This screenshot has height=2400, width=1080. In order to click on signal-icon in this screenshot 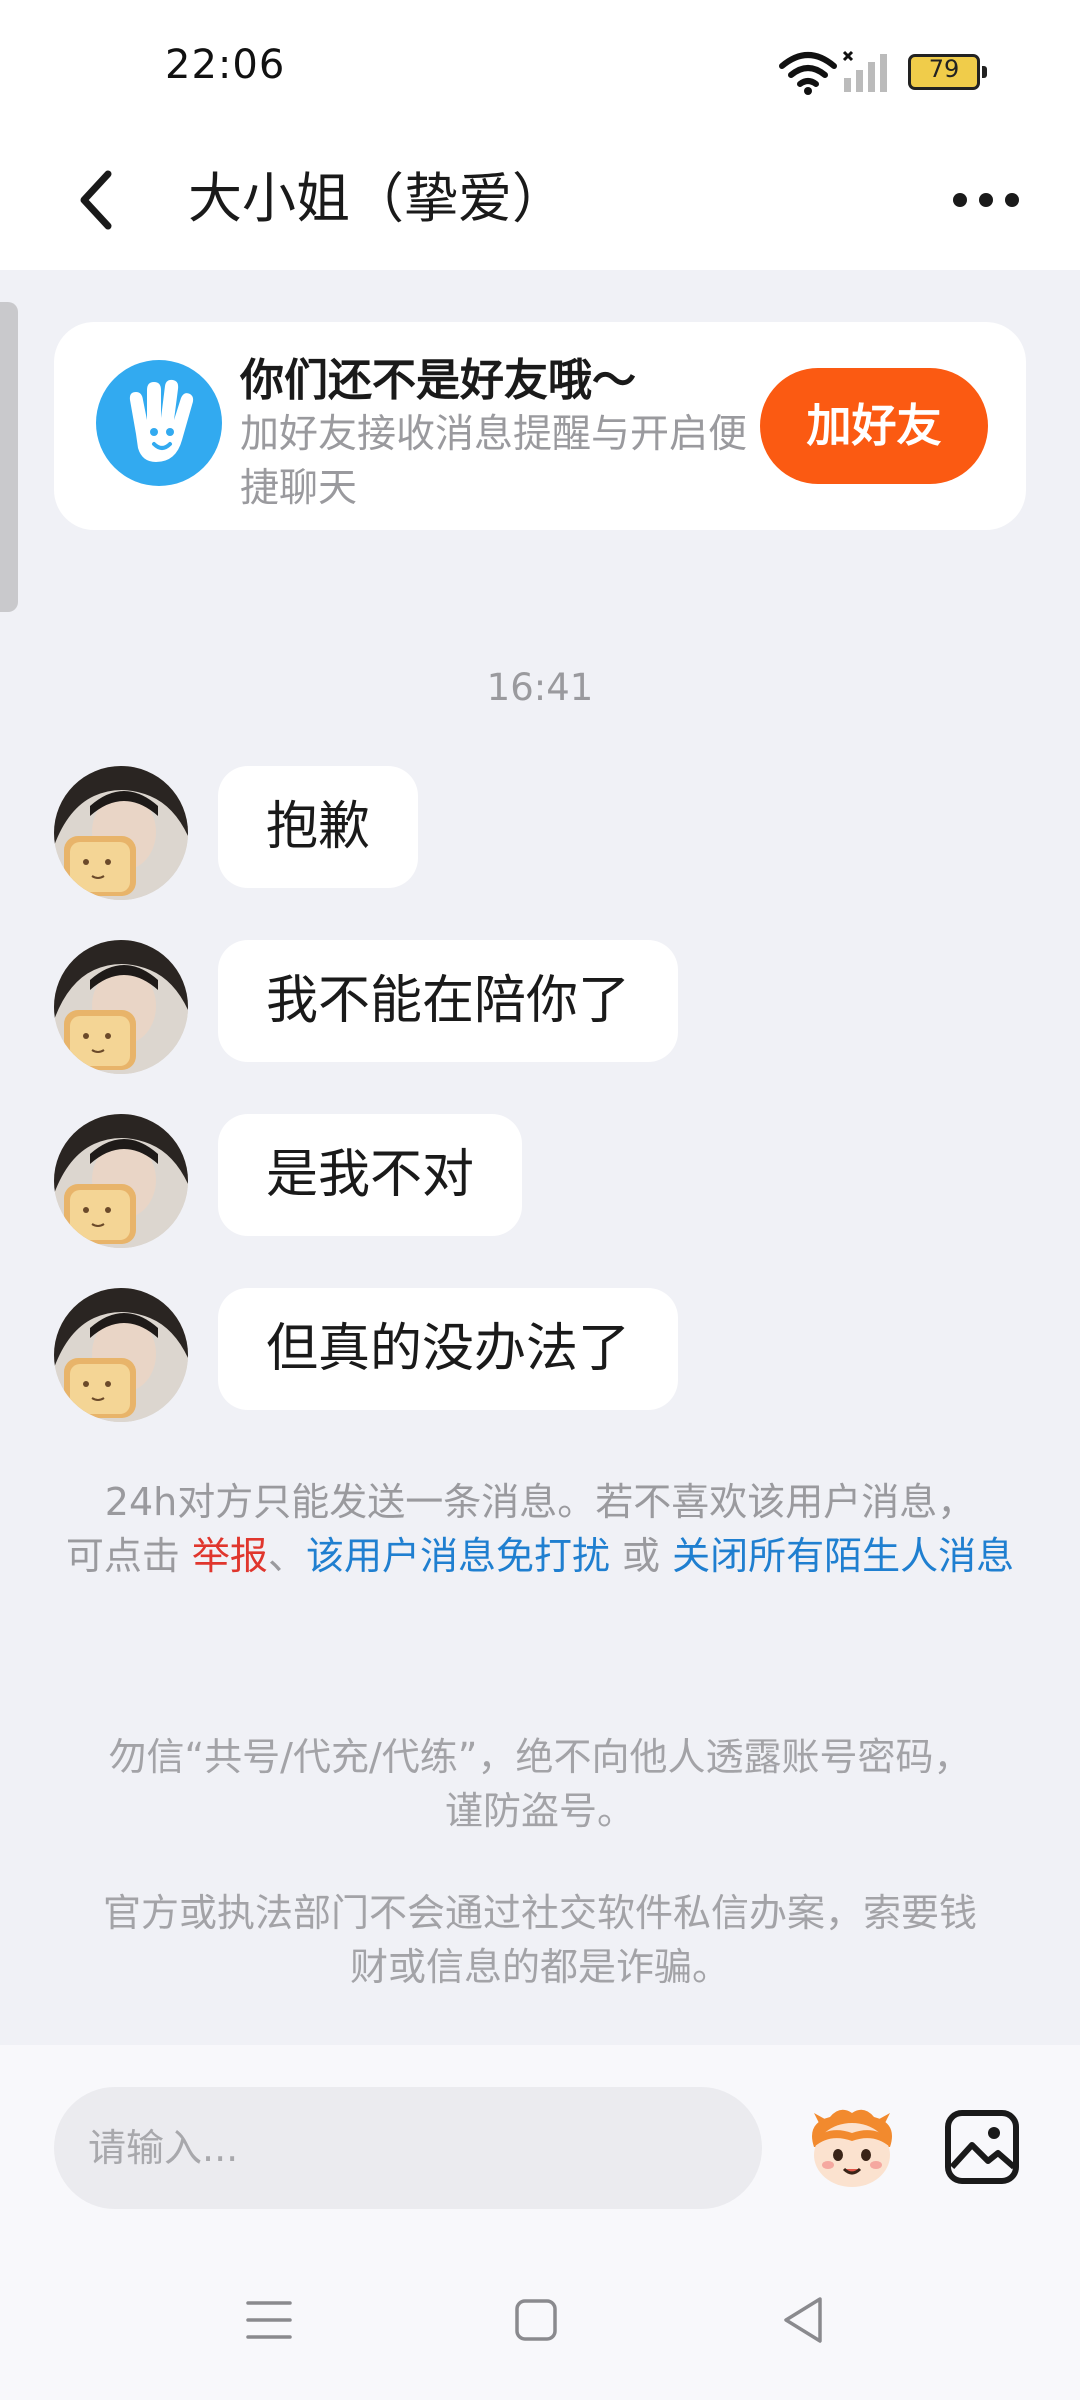, I will do `click(864, 71)`.